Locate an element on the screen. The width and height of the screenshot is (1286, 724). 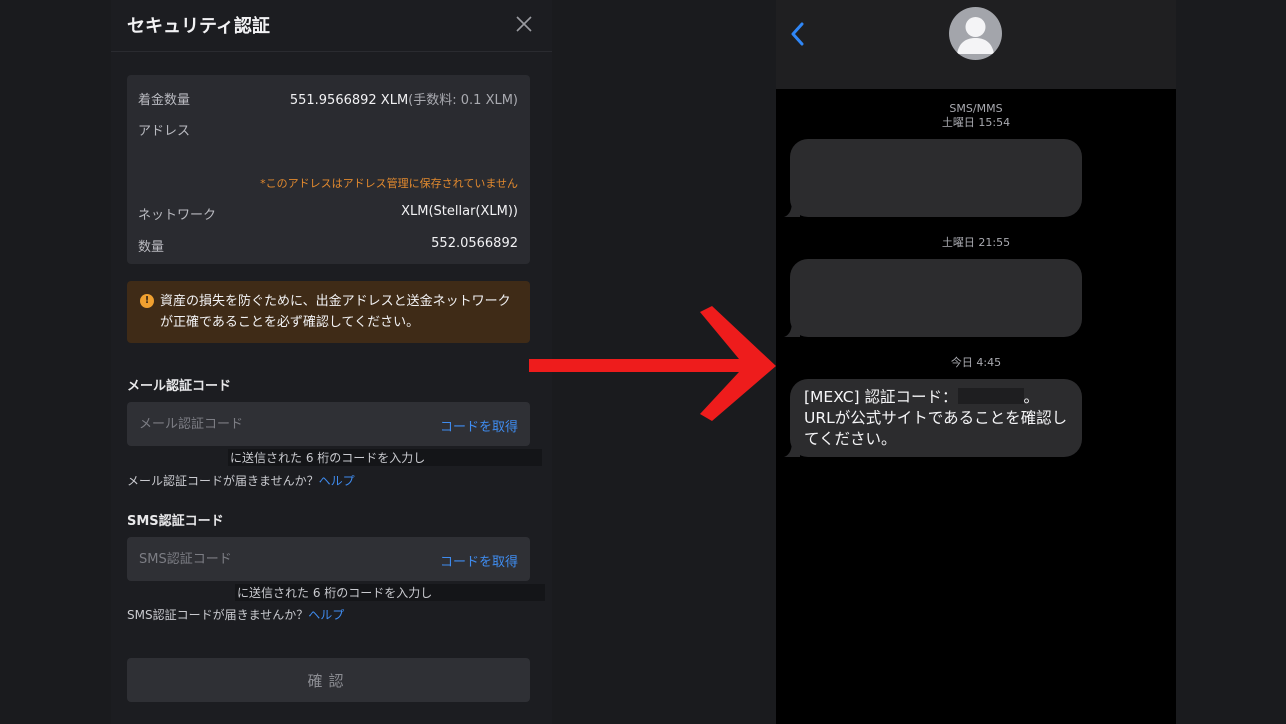
email-help-question: メール認証コードが届きませんか？ is located at coordinates (223, 481).